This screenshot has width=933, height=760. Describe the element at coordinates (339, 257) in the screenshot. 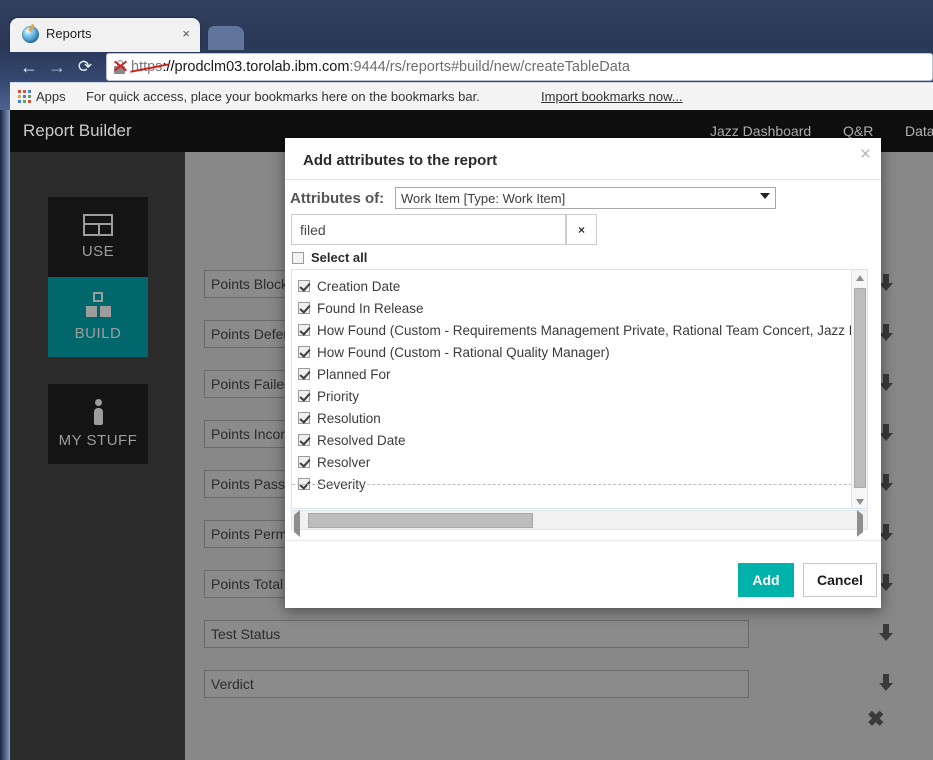

I see `select-all-label: Select all` at that location.